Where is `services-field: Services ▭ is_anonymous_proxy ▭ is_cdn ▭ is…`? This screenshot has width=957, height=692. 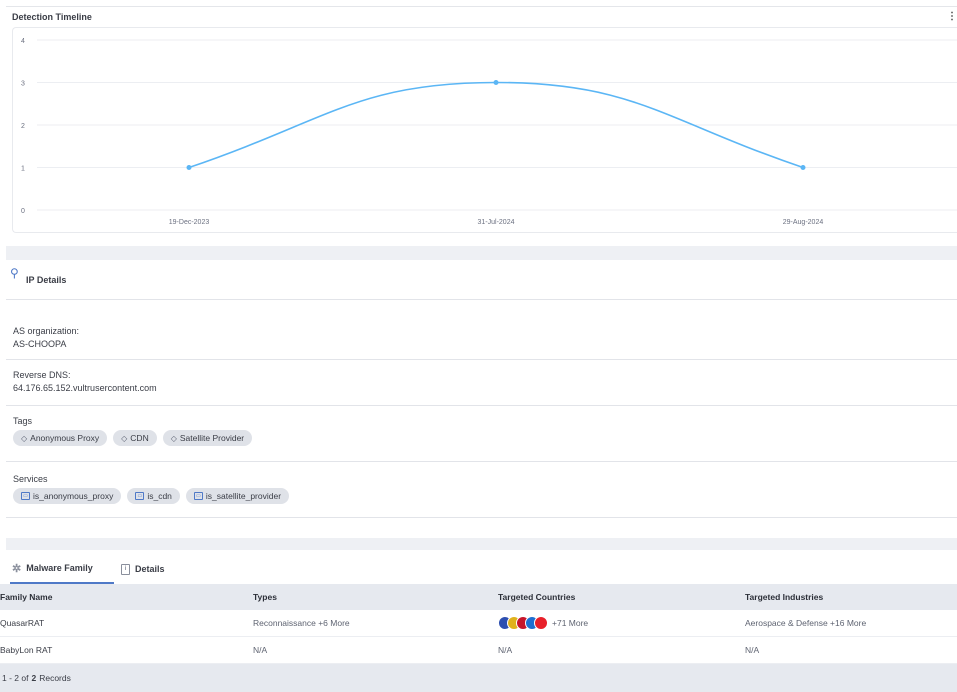 services-field: Services ▭ is_anonymous_proxy ▭ is_cdn ▭ is… is located at coordinates (481, 490).